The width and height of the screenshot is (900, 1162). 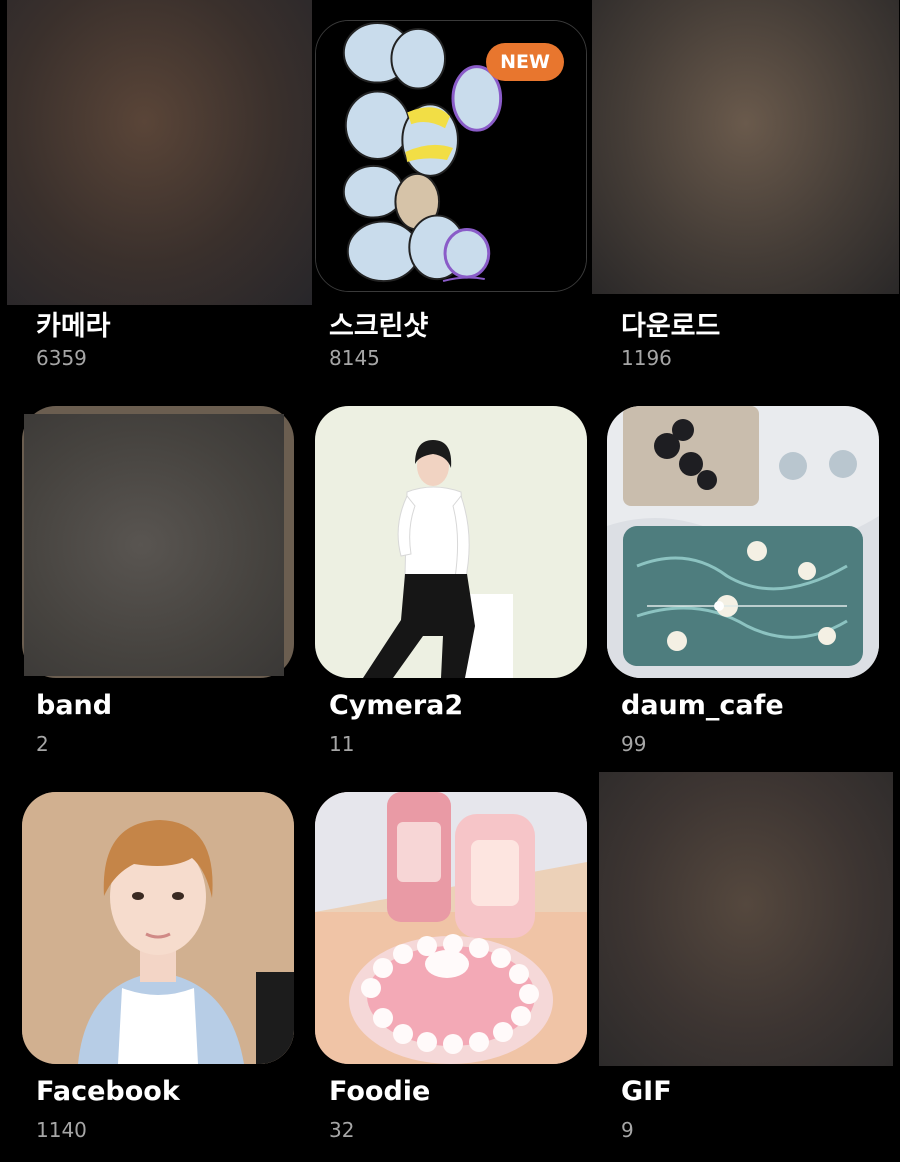 I want to click on album-count: 11, so click(x=342, y=744).